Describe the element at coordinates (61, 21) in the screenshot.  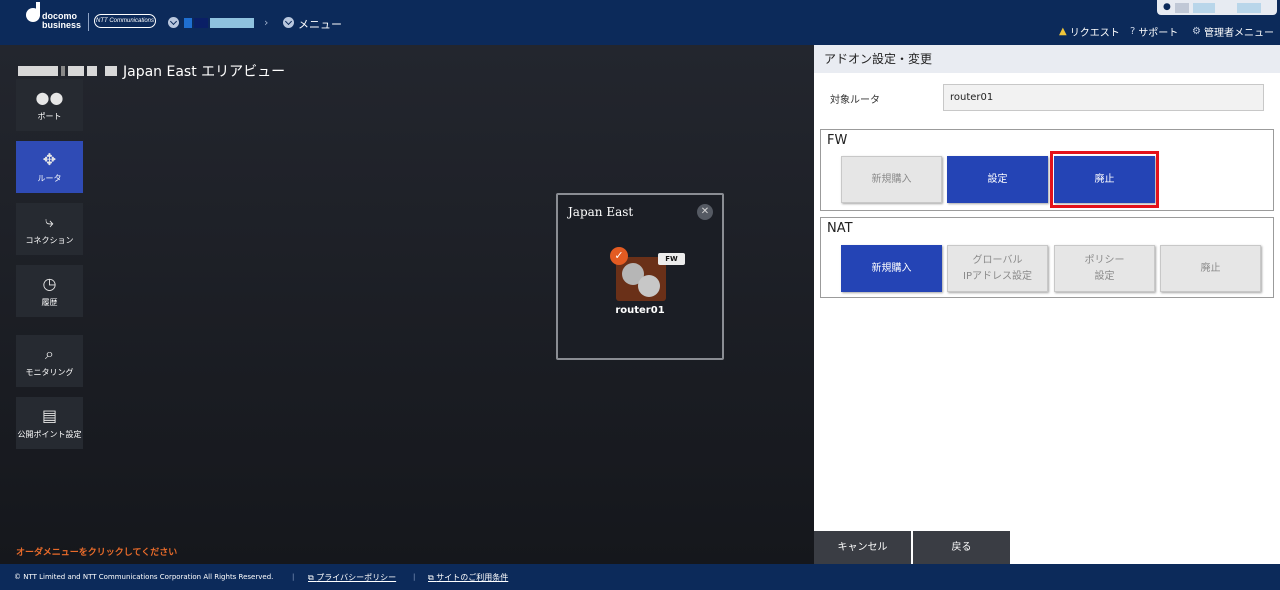
I see `docomo-business-logo: docomo business` at that location.